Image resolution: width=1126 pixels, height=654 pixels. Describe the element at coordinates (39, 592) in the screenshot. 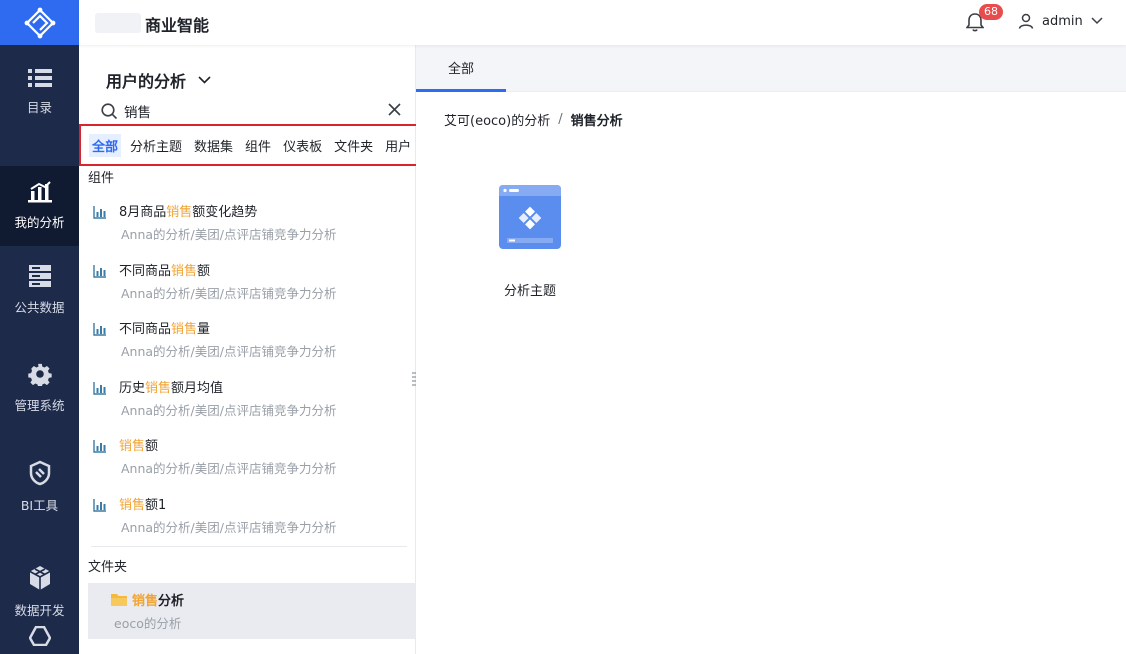

I see `rail-item-data-dev: 数据开发` at that location.